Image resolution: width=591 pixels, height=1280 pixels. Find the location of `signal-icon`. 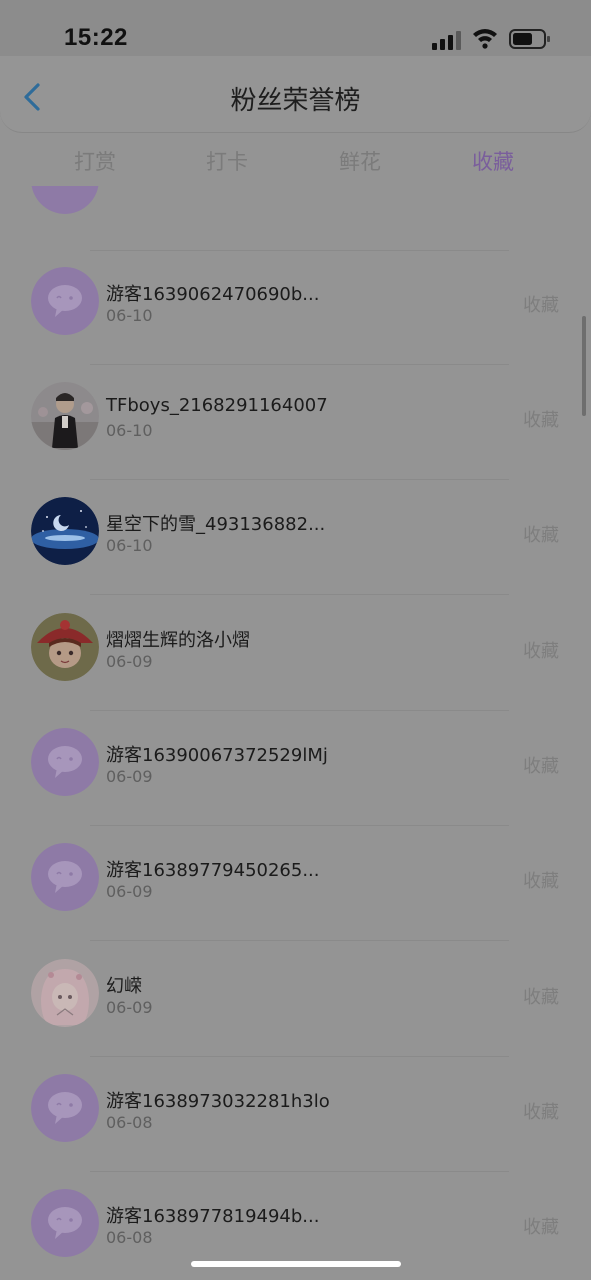

signal-icon is located at coordinates (446, 40).